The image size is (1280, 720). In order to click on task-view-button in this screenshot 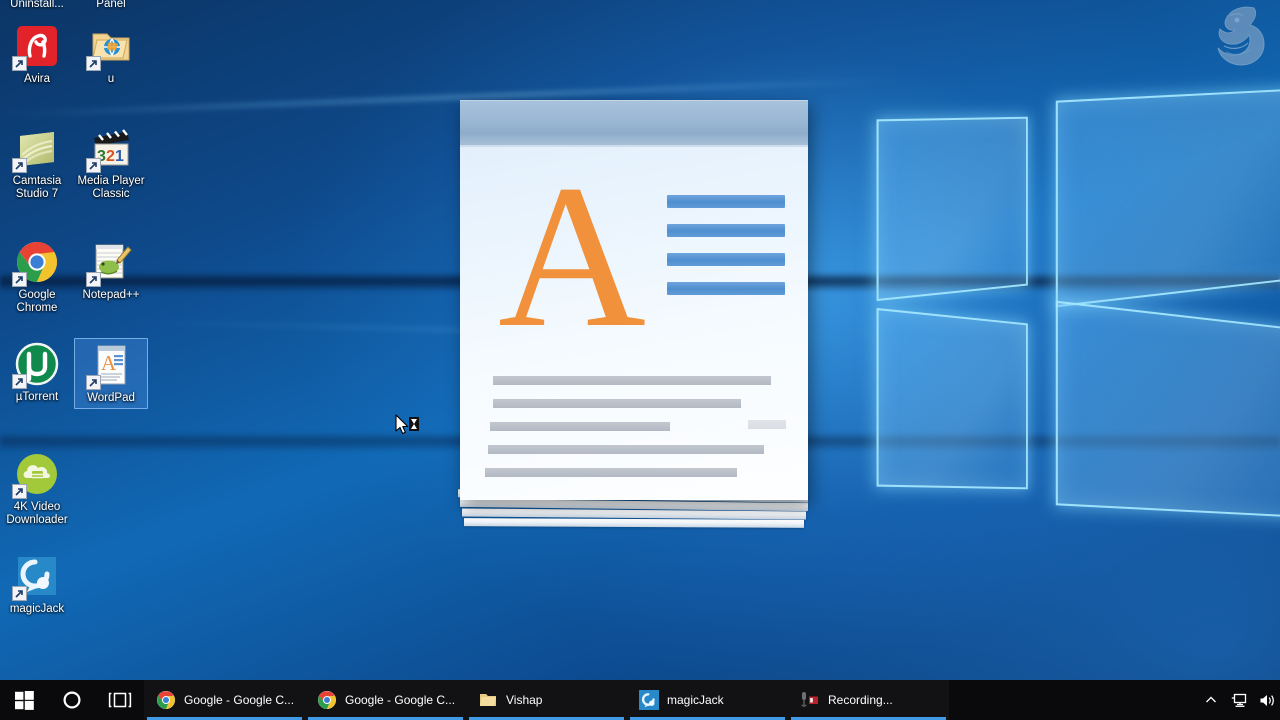, I will do `click(120, 700)`.